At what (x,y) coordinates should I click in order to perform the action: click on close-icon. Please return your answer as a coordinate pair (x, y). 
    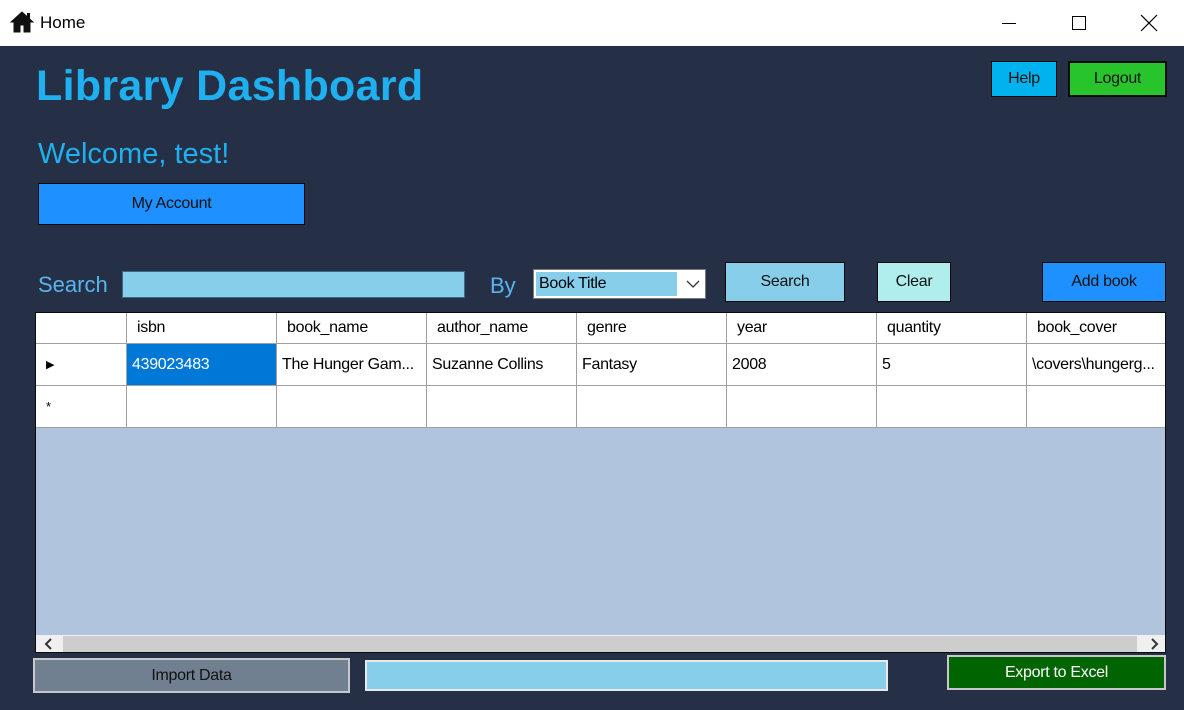
    Looking at the image, I should click on (1149, 23).